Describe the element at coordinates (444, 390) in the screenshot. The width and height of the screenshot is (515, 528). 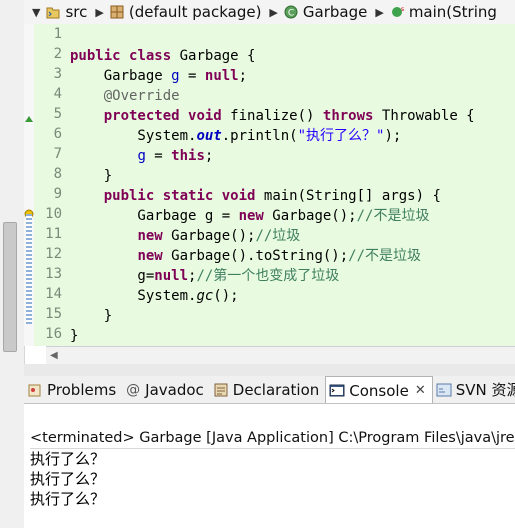
I see `svn-icon` at that location.